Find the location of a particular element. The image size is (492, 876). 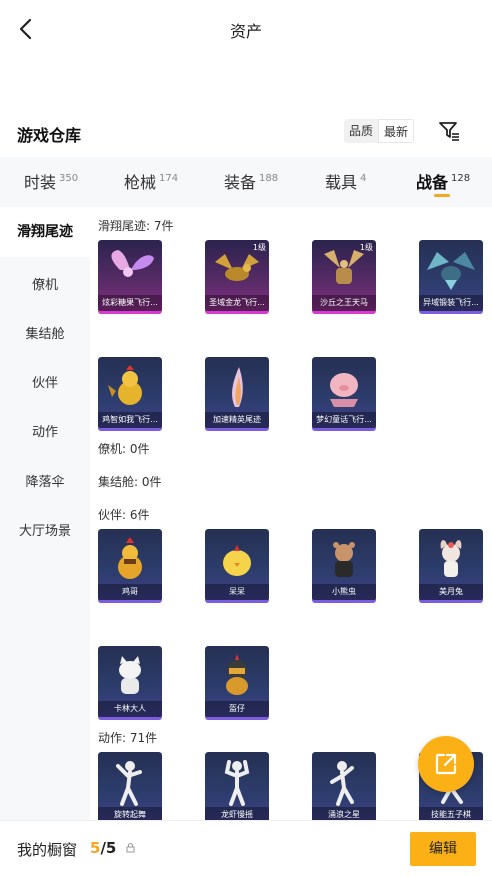

section-label-partner: 伙伴: 6件 is located at coordinates (124, 515).